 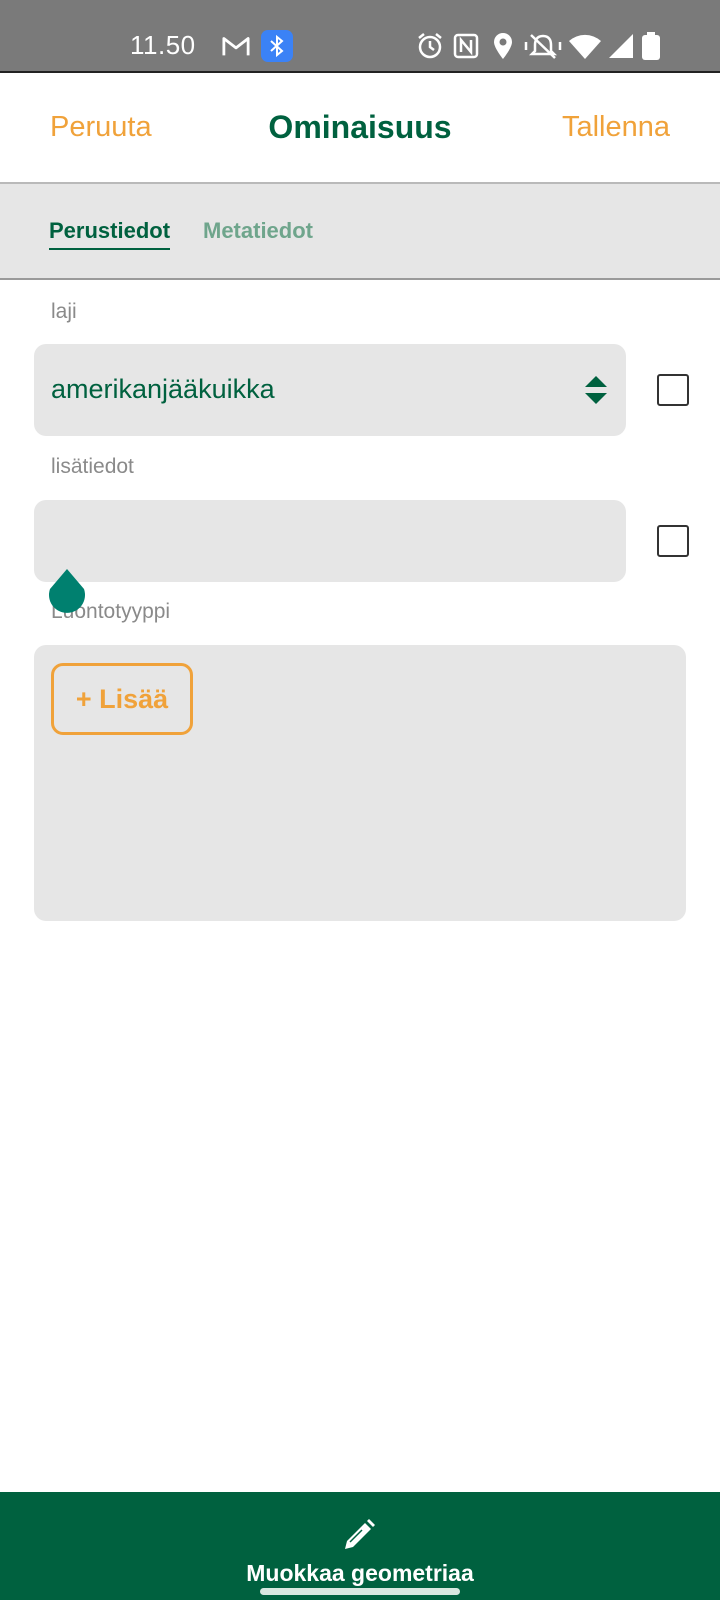 What do you see at coordinates (621, 46) in the screenshot?
I see `signal-icon` at bounding box center [621, 46].